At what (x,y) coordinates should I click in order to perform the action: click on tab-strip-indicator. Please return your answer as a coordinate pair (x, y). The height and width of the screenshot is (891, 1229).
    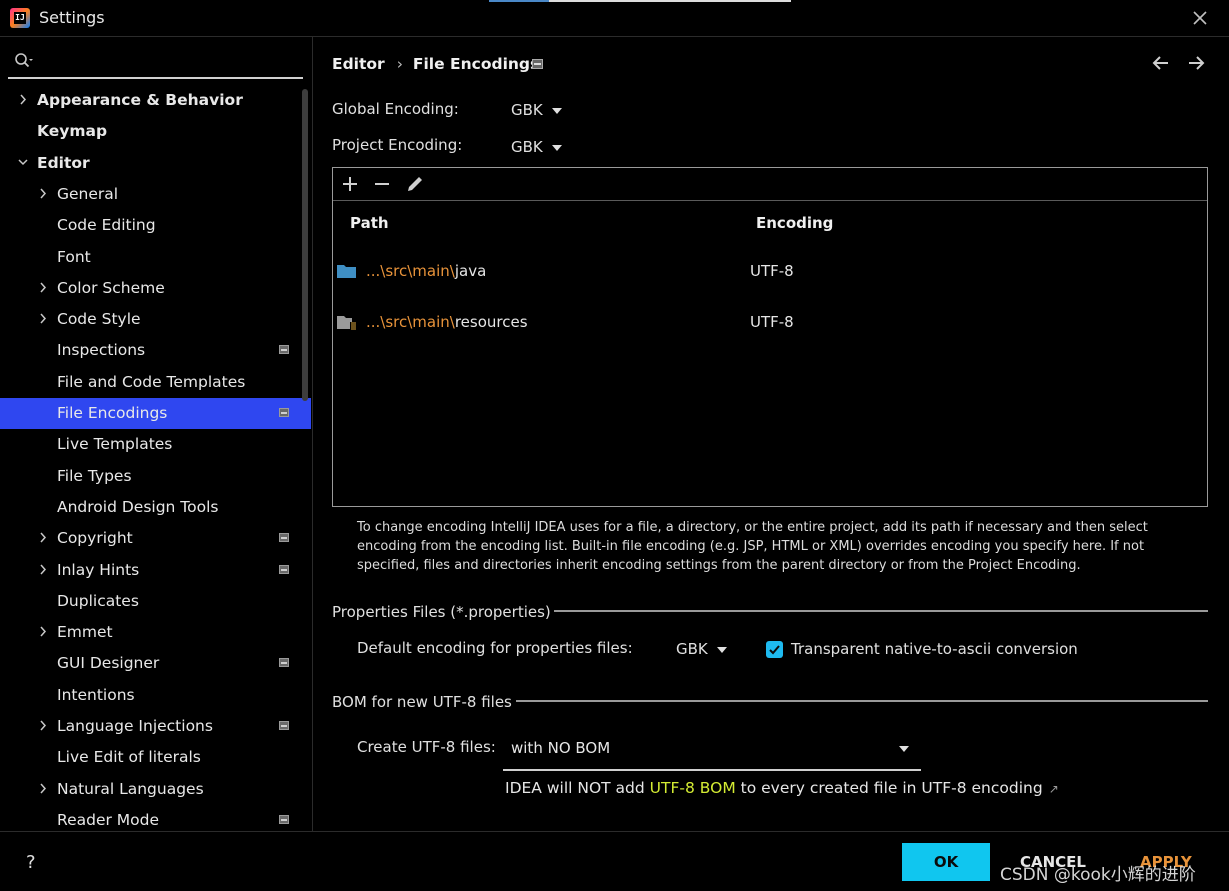
    Looking at the image, I should click on (640, 1).